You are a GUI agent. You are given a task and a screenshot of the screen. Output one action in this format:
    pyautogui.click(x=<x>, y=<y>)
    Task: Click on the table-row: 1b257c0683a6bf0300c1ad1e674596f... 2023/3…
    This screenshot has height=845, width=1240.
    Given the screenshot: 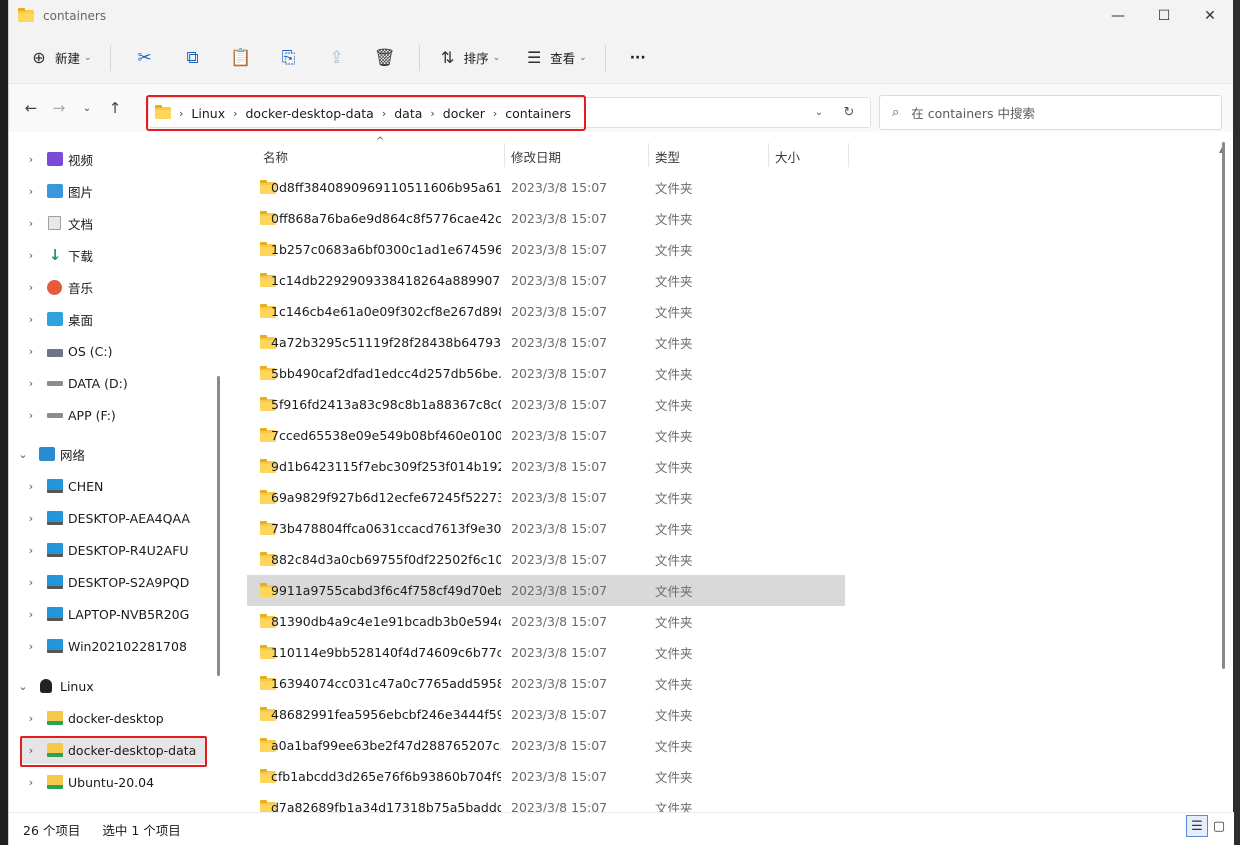 What is the action you would take?
    pyautogui.click(x=546, y=249)
    